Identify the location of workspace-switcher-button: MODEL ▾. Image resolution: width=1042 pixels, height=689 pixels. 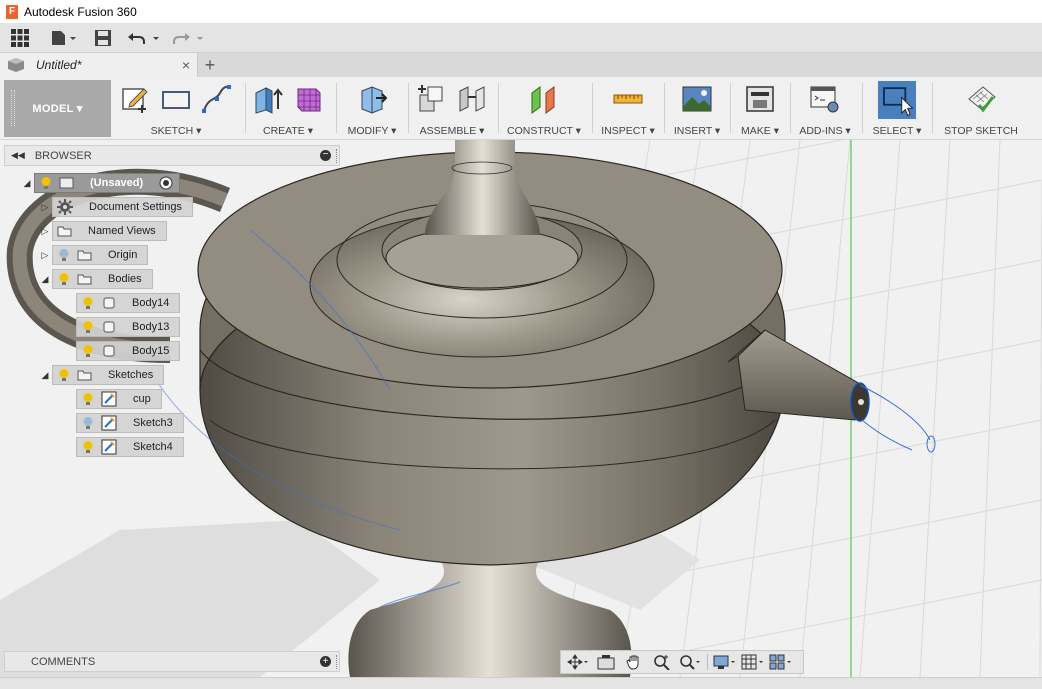
(57, 108).